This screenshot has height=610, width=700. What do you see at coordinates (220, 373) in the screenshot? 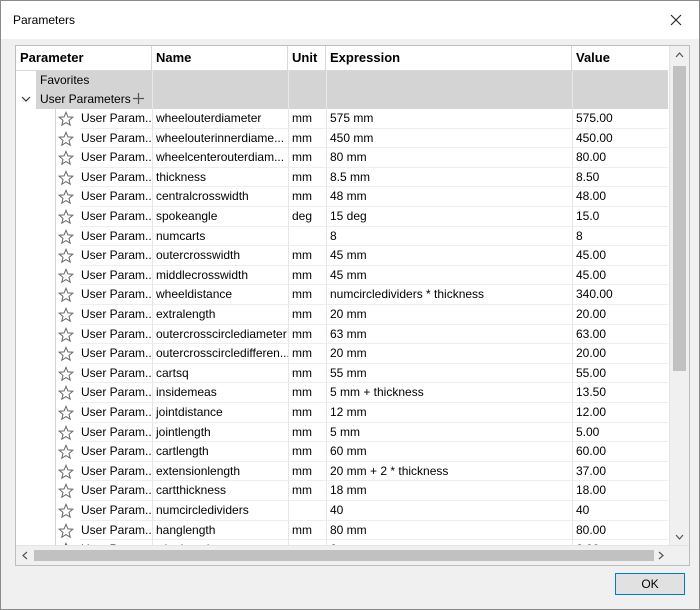
I see `cell-name: cartsq` at bounding box center [220, 373].